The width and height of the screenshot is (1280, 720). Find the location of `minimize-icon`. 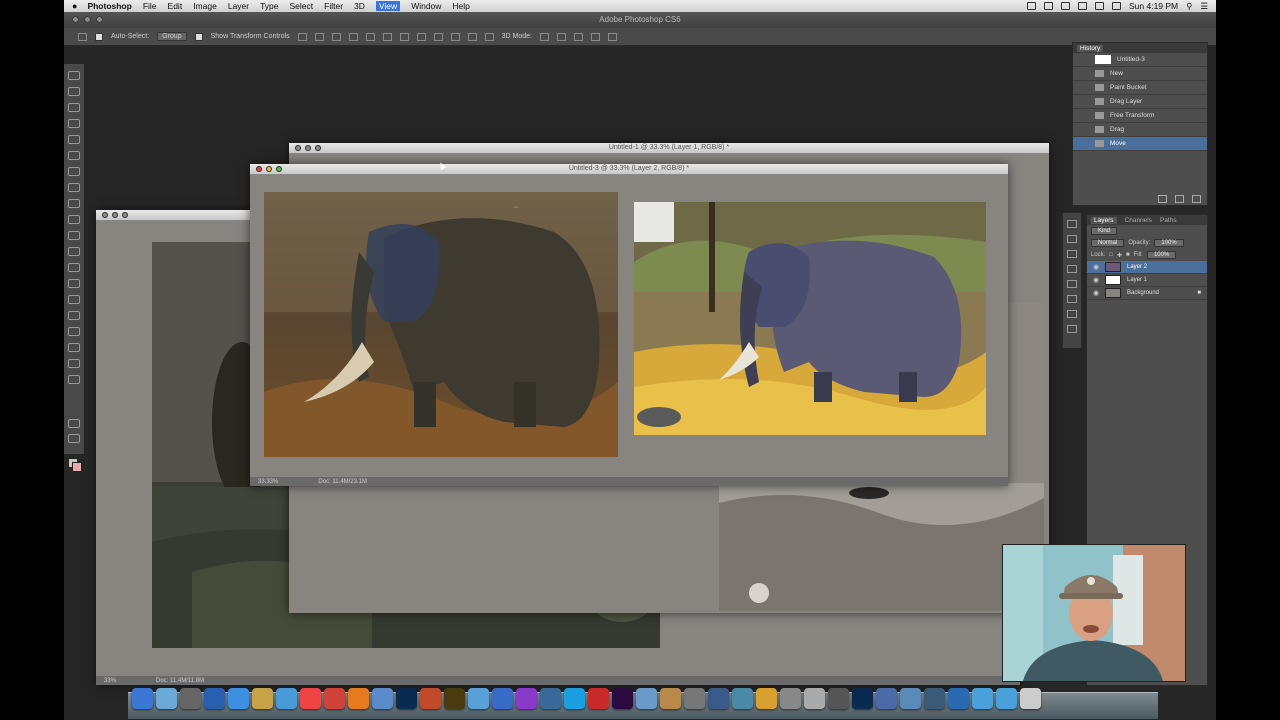

minimize-icon is located at coordinates (115, 215).